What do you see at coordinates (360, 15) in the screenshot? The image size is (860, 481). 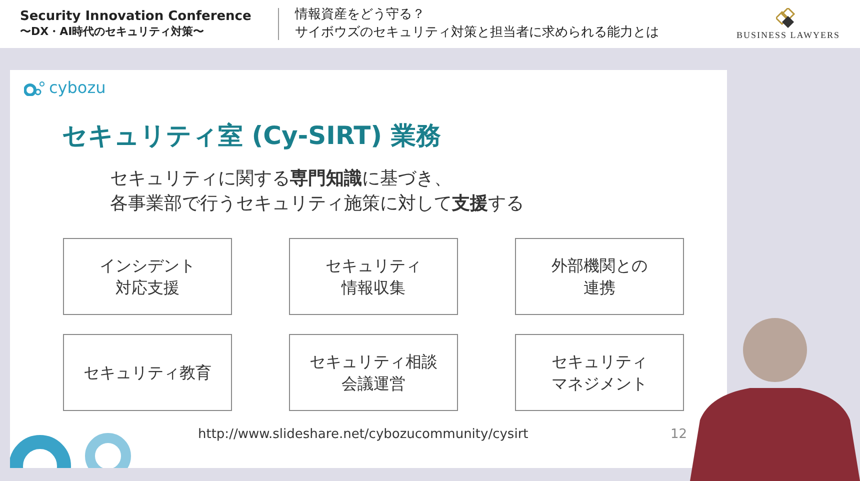 I see `session-title: 情報資産をどう守る？` at bounding box center [360, 15].